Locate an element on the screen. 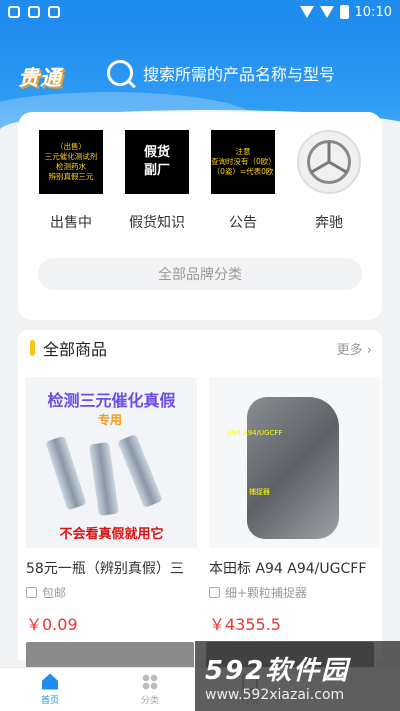  app-logo: 贵通 is located at coordinates (40, 78).